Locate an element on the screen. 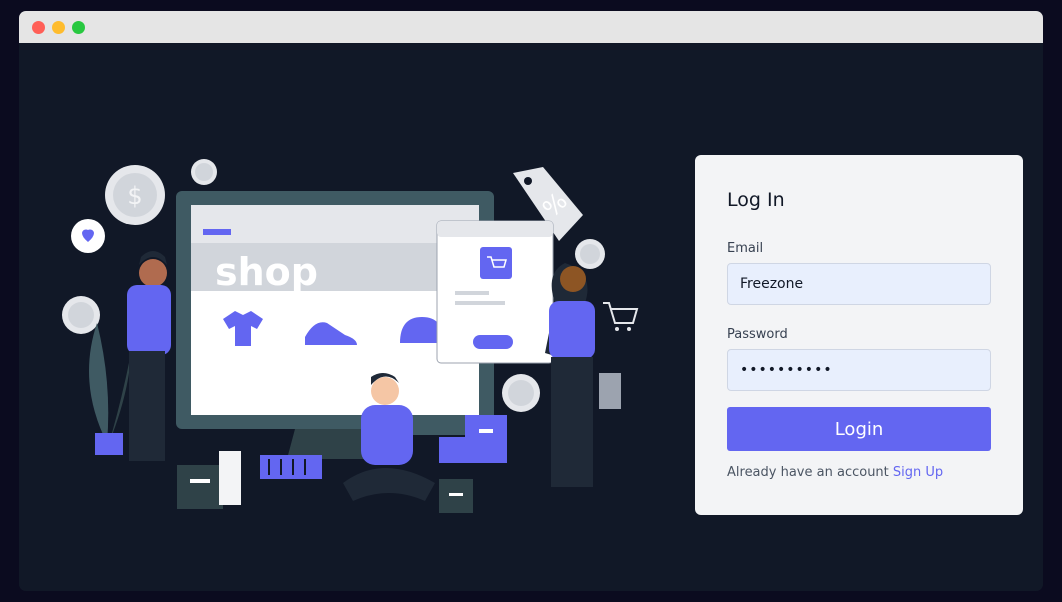 The height and width of the screenshot is (602, 1062). dollar-coin-large-icon: $ is located at coordinates (135, 195).